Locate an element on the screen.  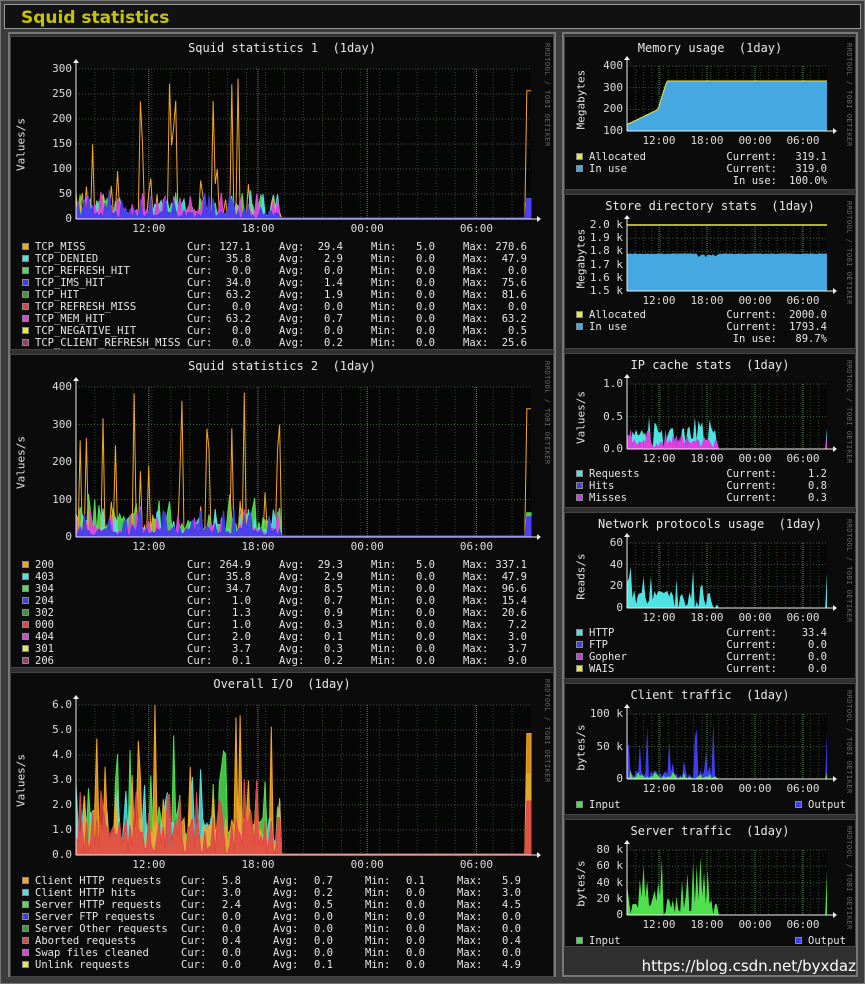
legend-cur-value: 34.0 is located at coordinates (238, 283).